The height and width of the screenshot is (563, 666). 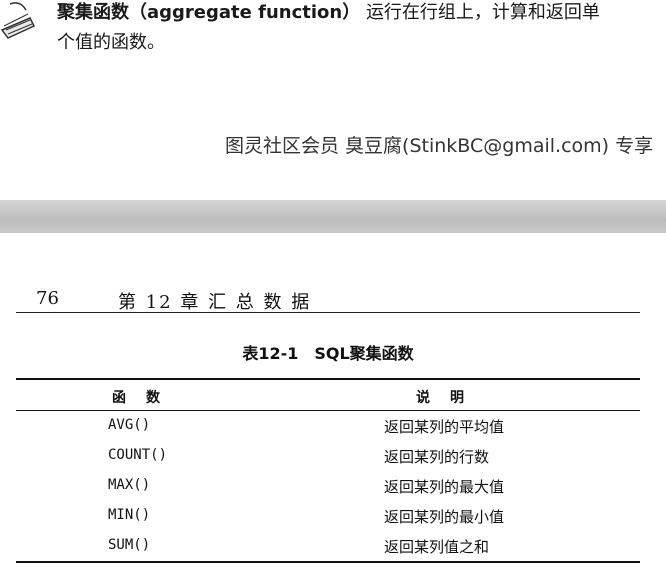 I want to click on function-name: MAX(), so click(x=129, y=485).